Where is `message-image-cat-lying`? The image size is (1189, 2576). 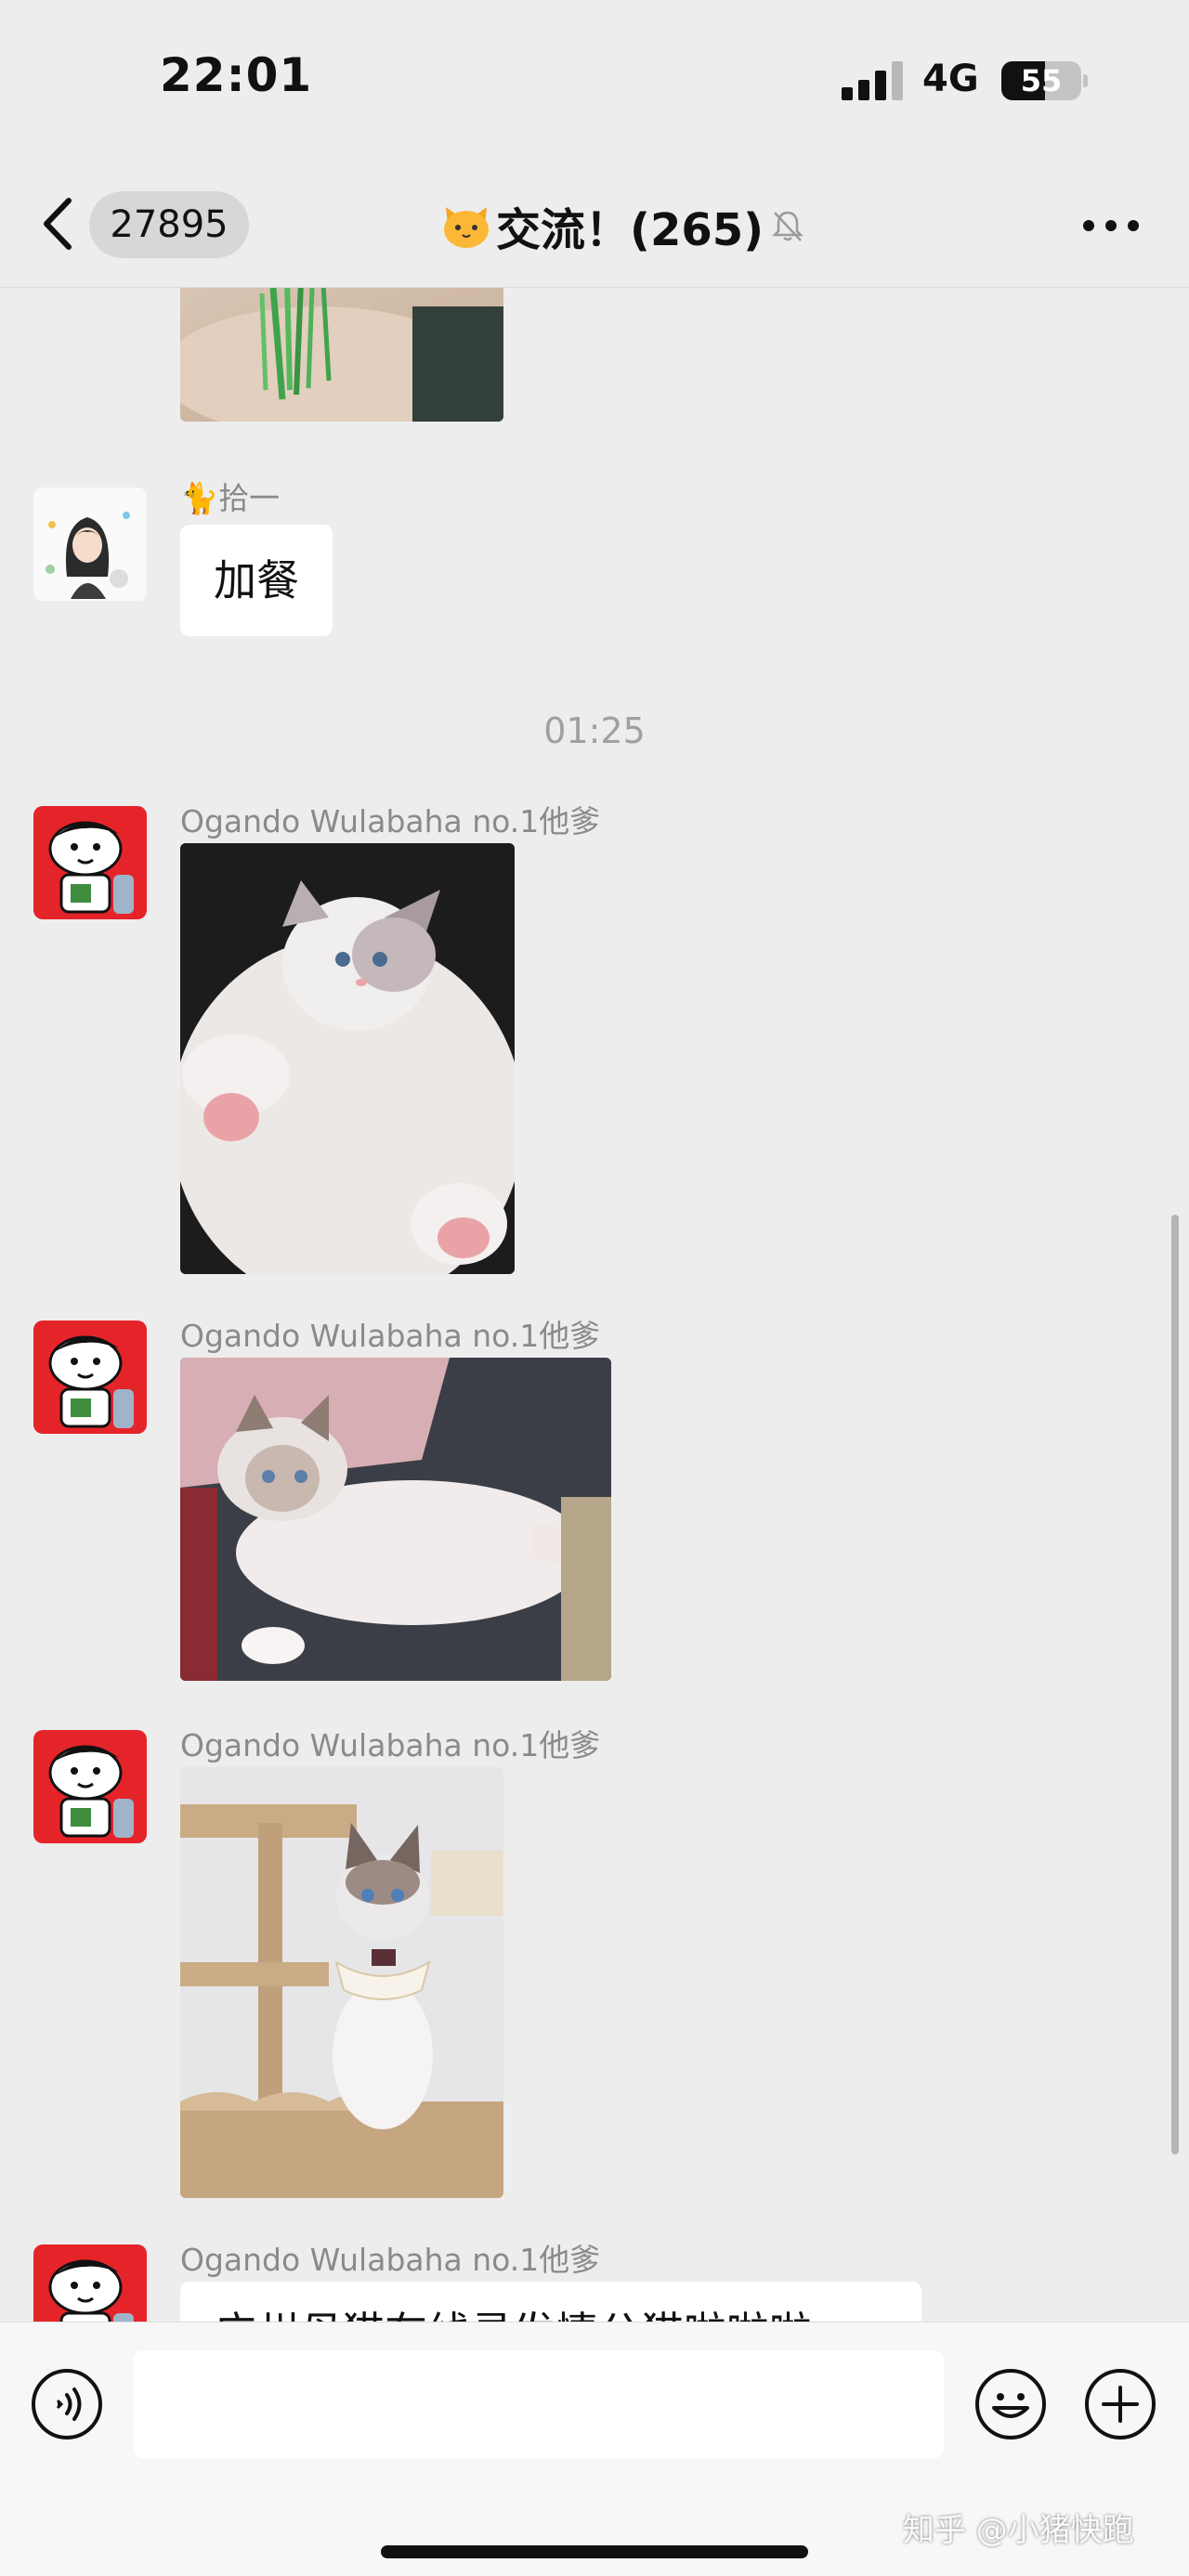 message-image-cat-lying is located at coordinates (396, 1519).